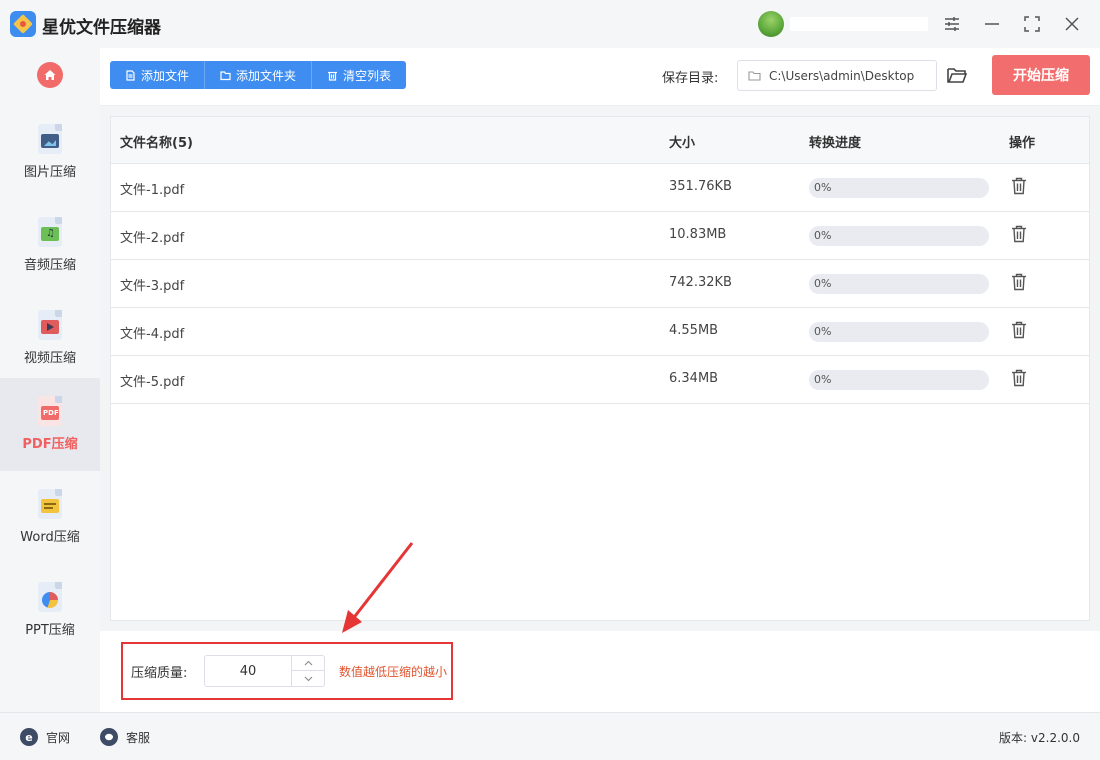 The height and width of the screenshot is (760, 1100). What do you see at coordinates (1032, 24) in the screenshot?
I see `maximize-icon` at bounding box center [1032, 24].